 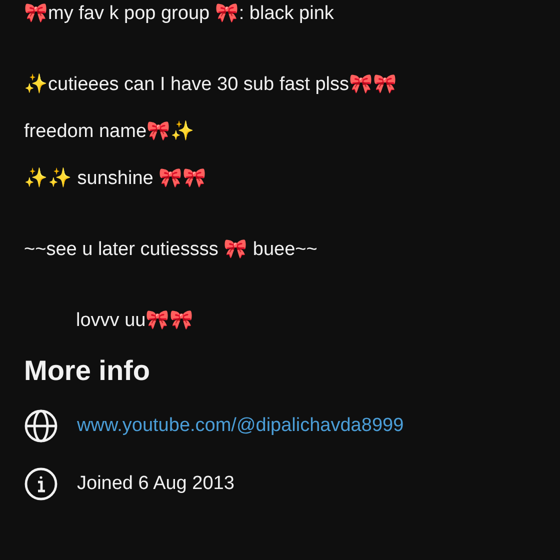 What do you see at coordinates (87, 371) in the screenshot?
I see `section-heading: More info` at bounding box center [87, 371].